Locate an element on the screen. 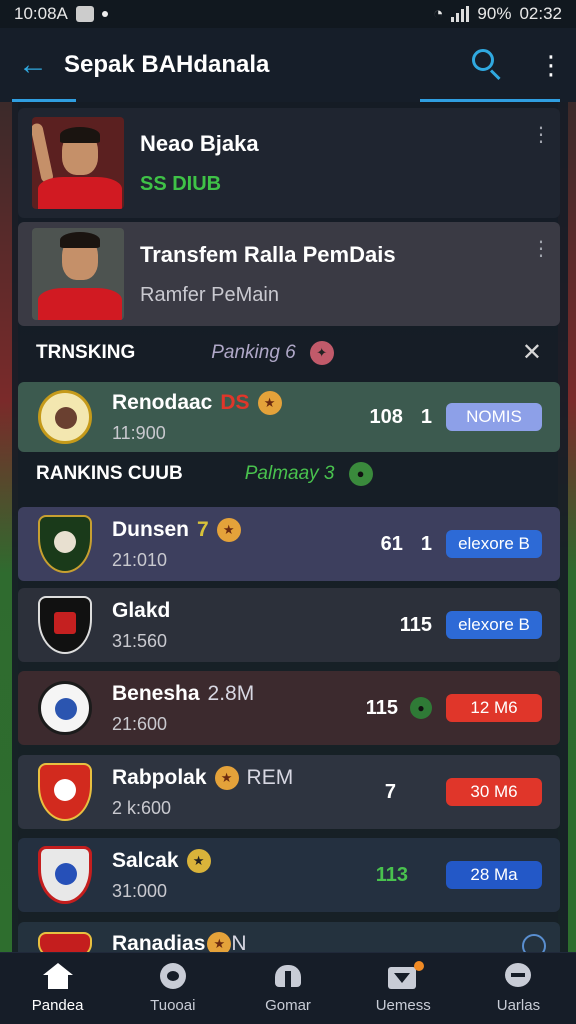  section-label: TRNSKING is located at coordinates (86, 352).